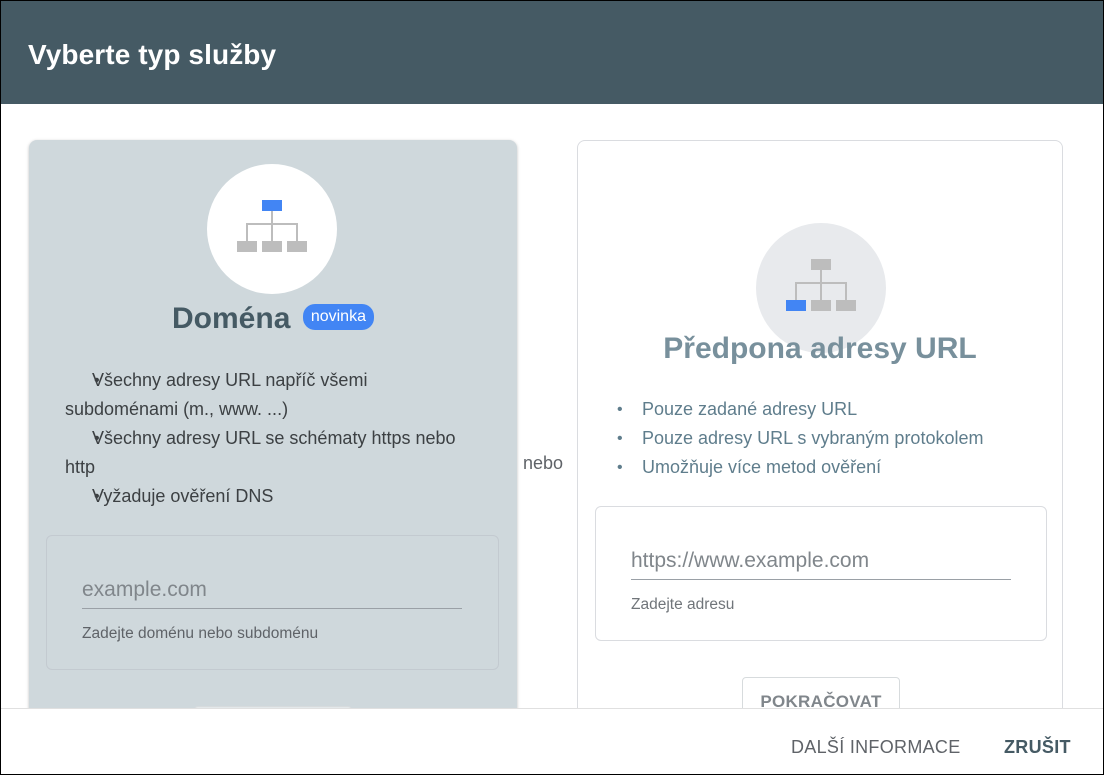 The image size is (1104, 775). I want to click on domain-input, so click(272, 593).